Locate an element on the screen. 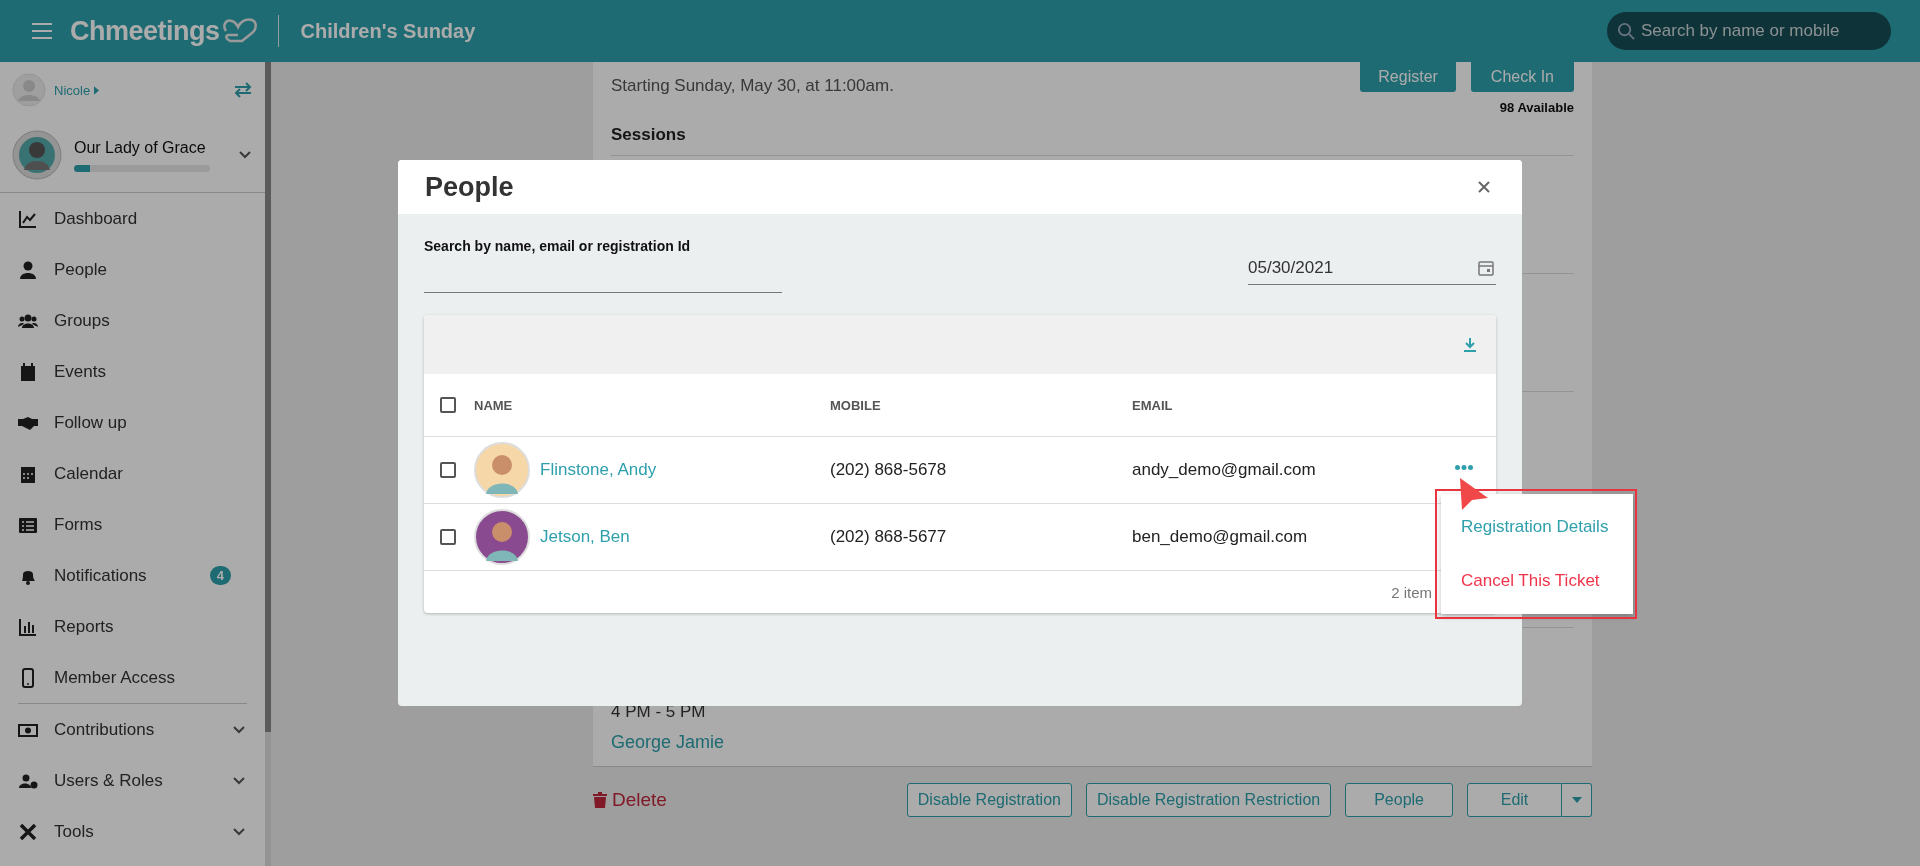 The image size is (1920, 866). chart-icon is located at coordinates (28, 218).